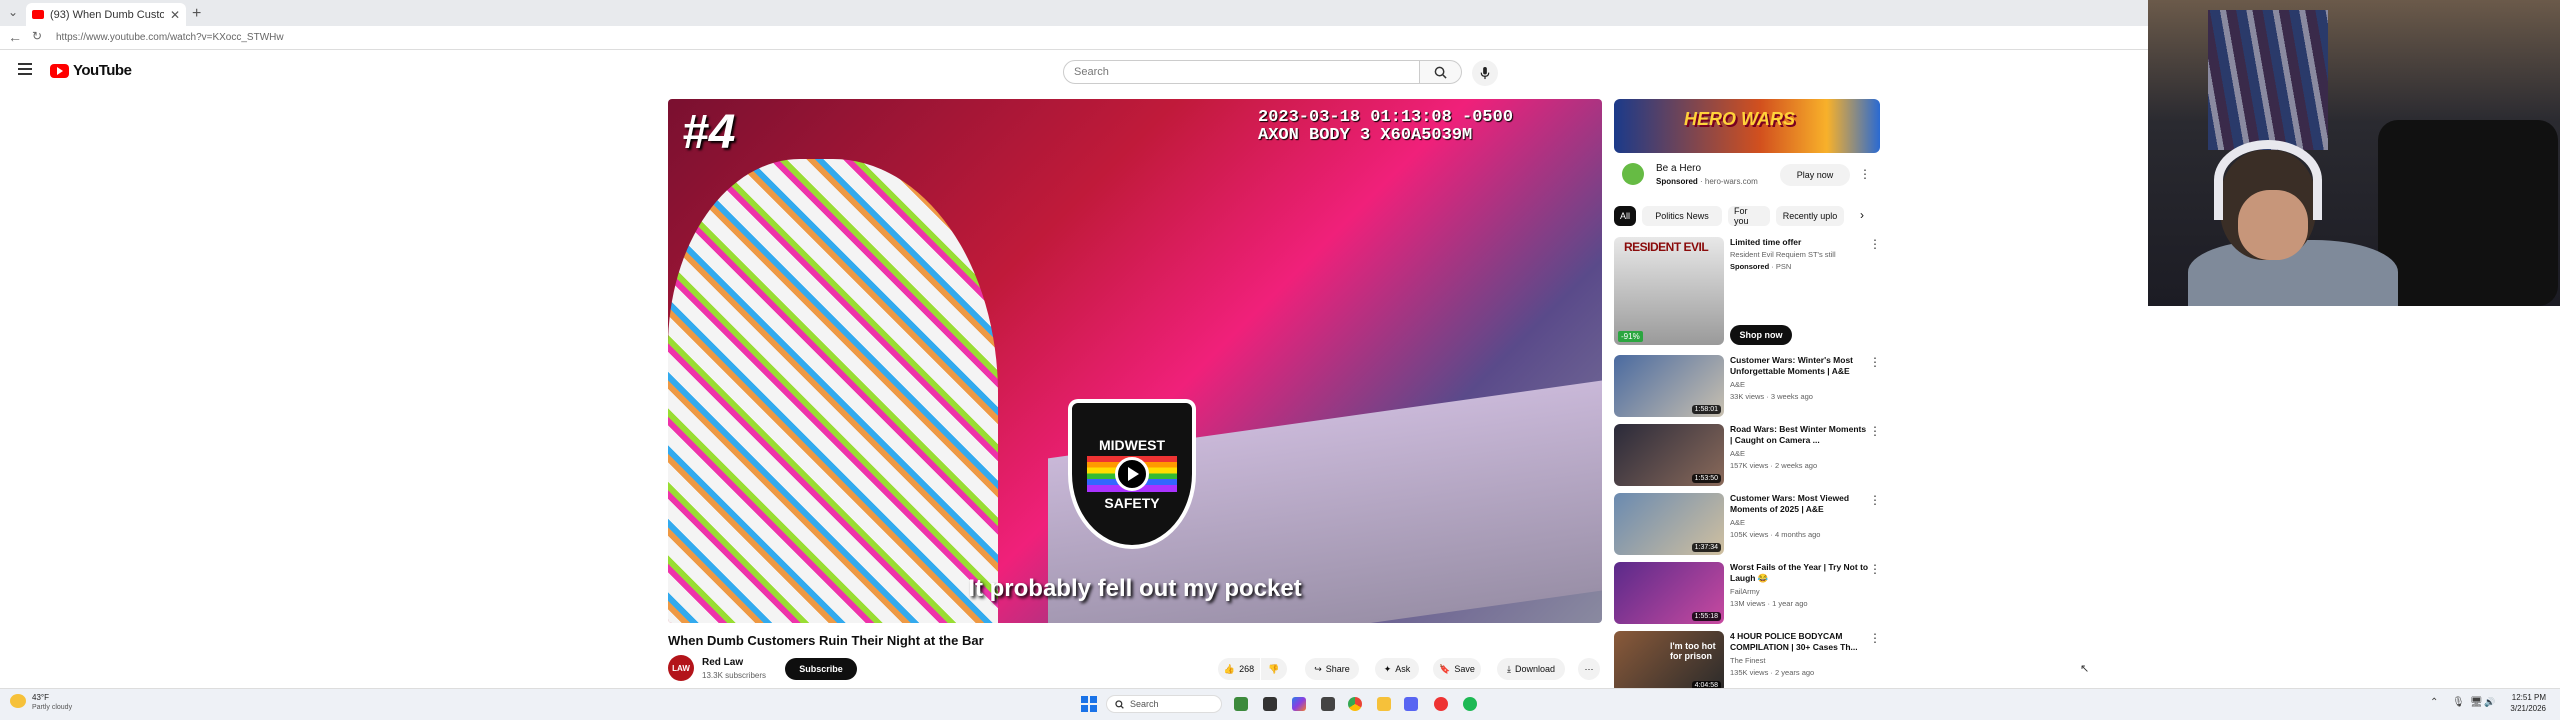  What do you see at coordinates (1534, 669) in the screenshot?
I see `download-label: Download` at bounding box center [1534, 669].